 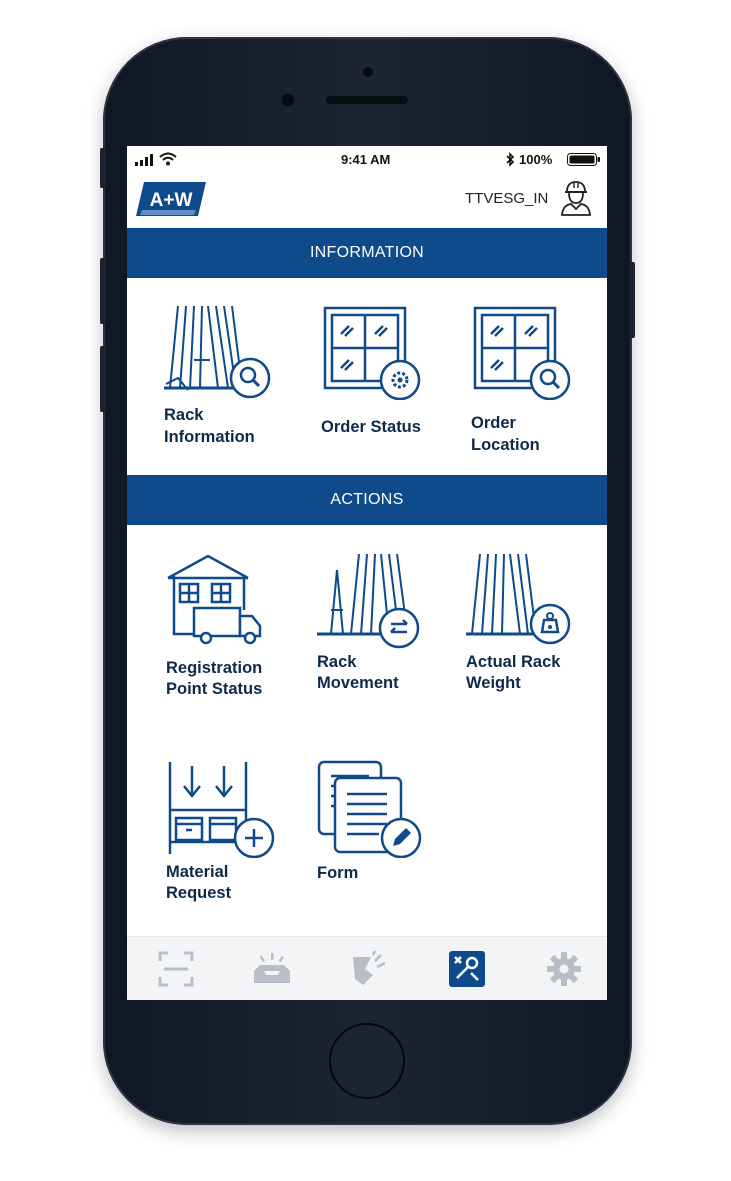 I want to click on section-header-information: INFORMATION, so click(x=367, y=253).